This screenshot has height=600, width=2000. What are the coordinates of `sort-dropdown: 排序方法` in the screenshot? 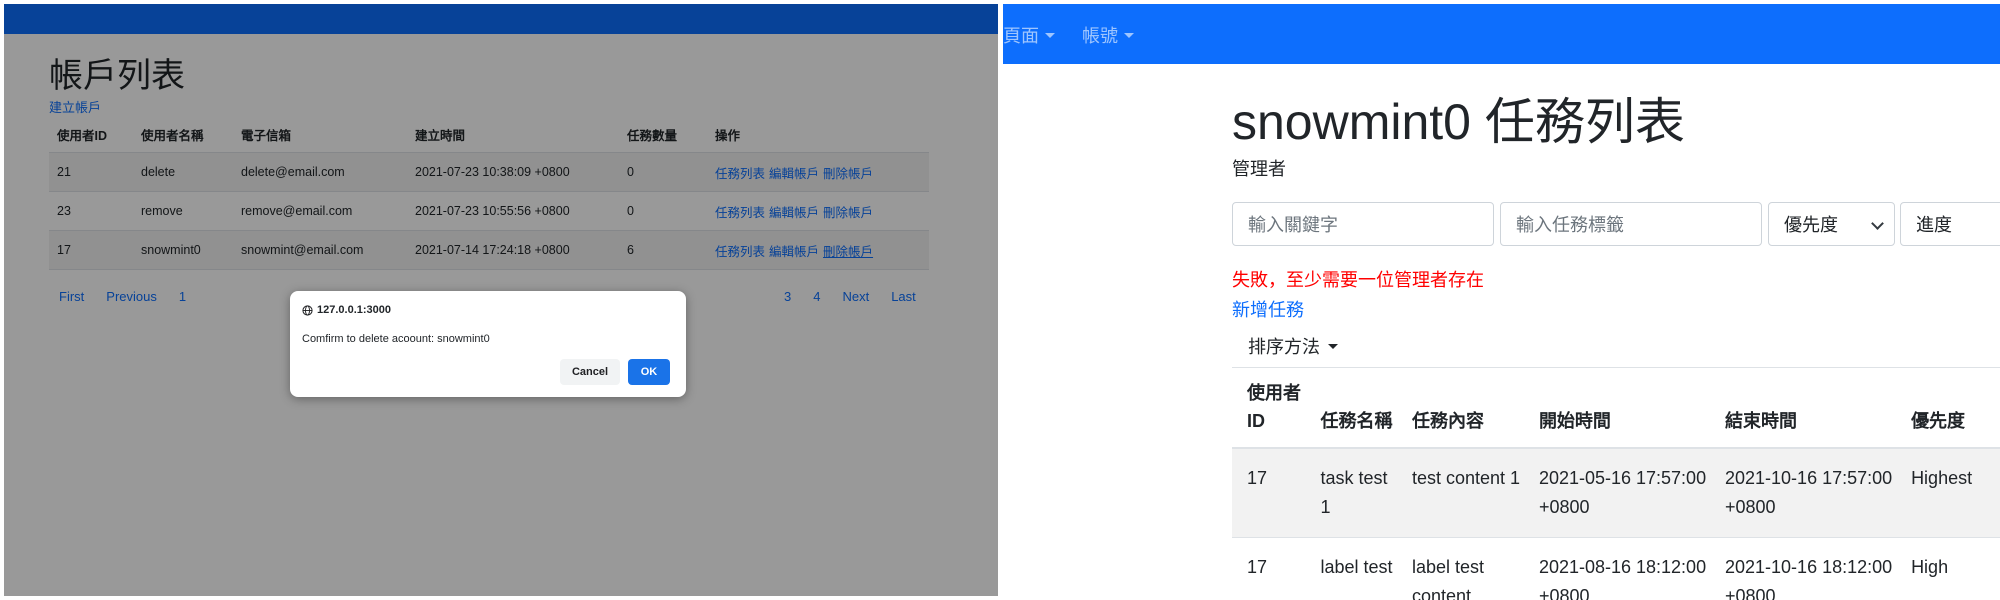 It's located at (1293, 346).